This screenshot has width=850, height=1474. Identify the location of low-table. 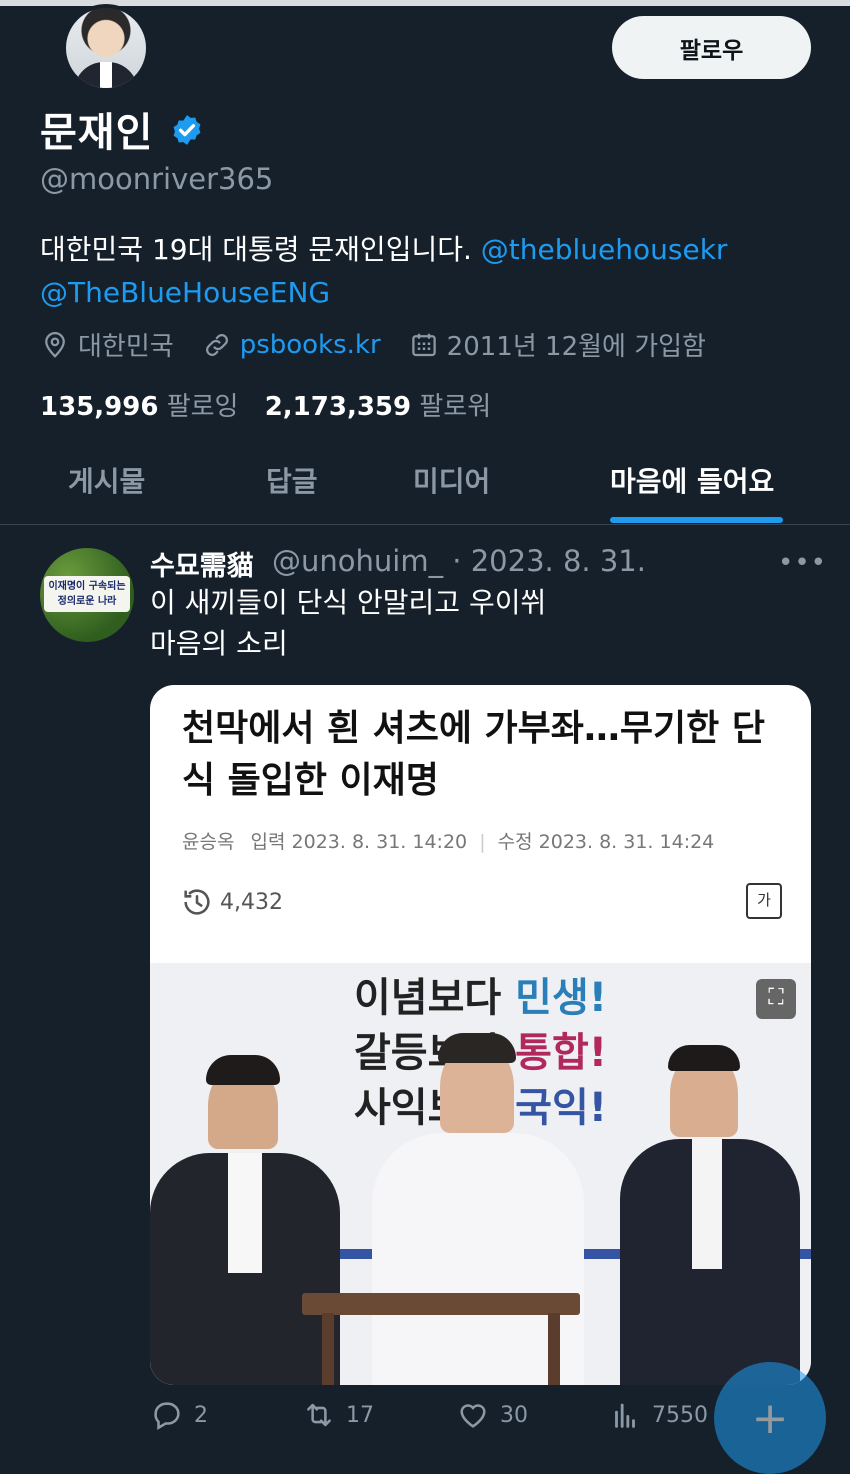
(441, 1304).